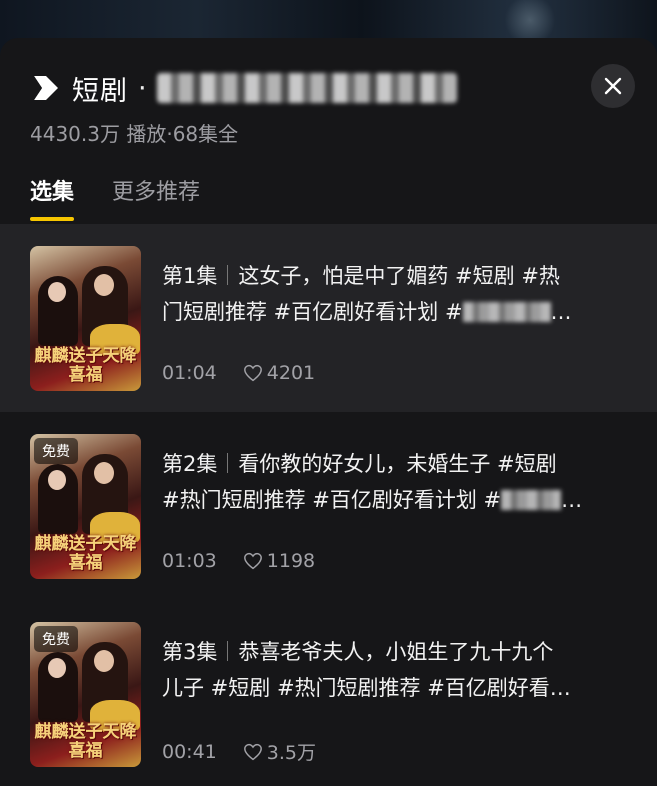 This screenshot has width=657, height=786. I want to click on play-logo-icon, so click(46, 88).